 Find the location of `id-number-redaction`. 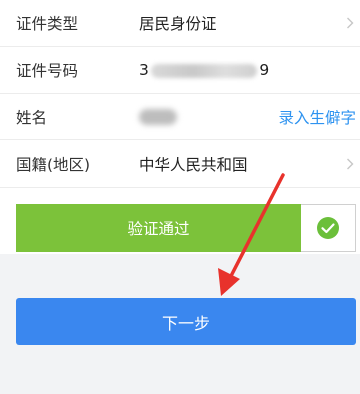

id-number-redaction is located at coordinates (204, 70).